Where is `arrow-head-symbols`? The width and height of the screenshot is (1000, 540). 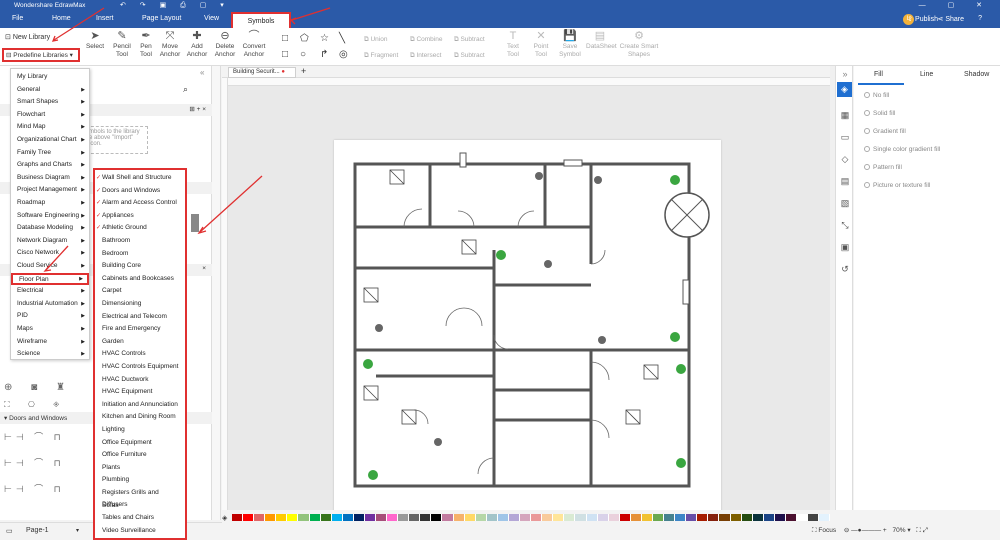
arrow-head-symbols is located at coordinates (293, 21).